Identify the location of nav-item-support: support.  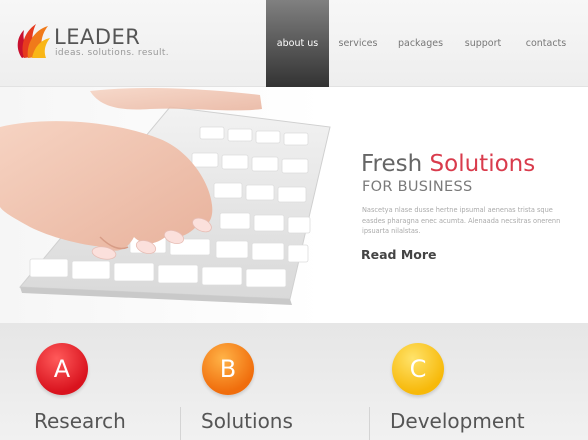
(483, 43).